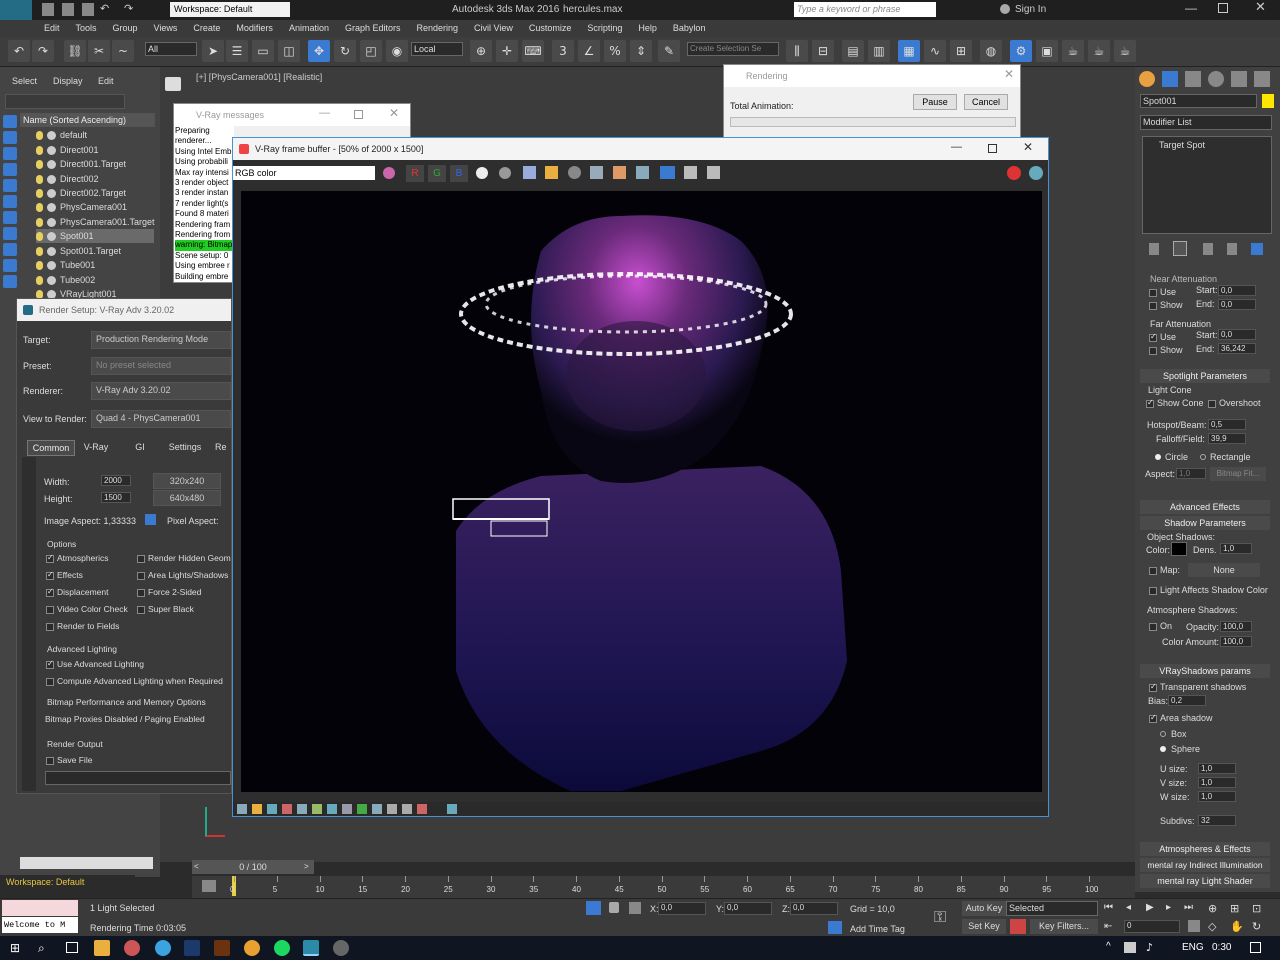 The image size is (1280, 960). What do you see at coordinates (438, 28) in the screenshot?
I see `menu-rendering: Rendering` at bounding box center [438, 28].